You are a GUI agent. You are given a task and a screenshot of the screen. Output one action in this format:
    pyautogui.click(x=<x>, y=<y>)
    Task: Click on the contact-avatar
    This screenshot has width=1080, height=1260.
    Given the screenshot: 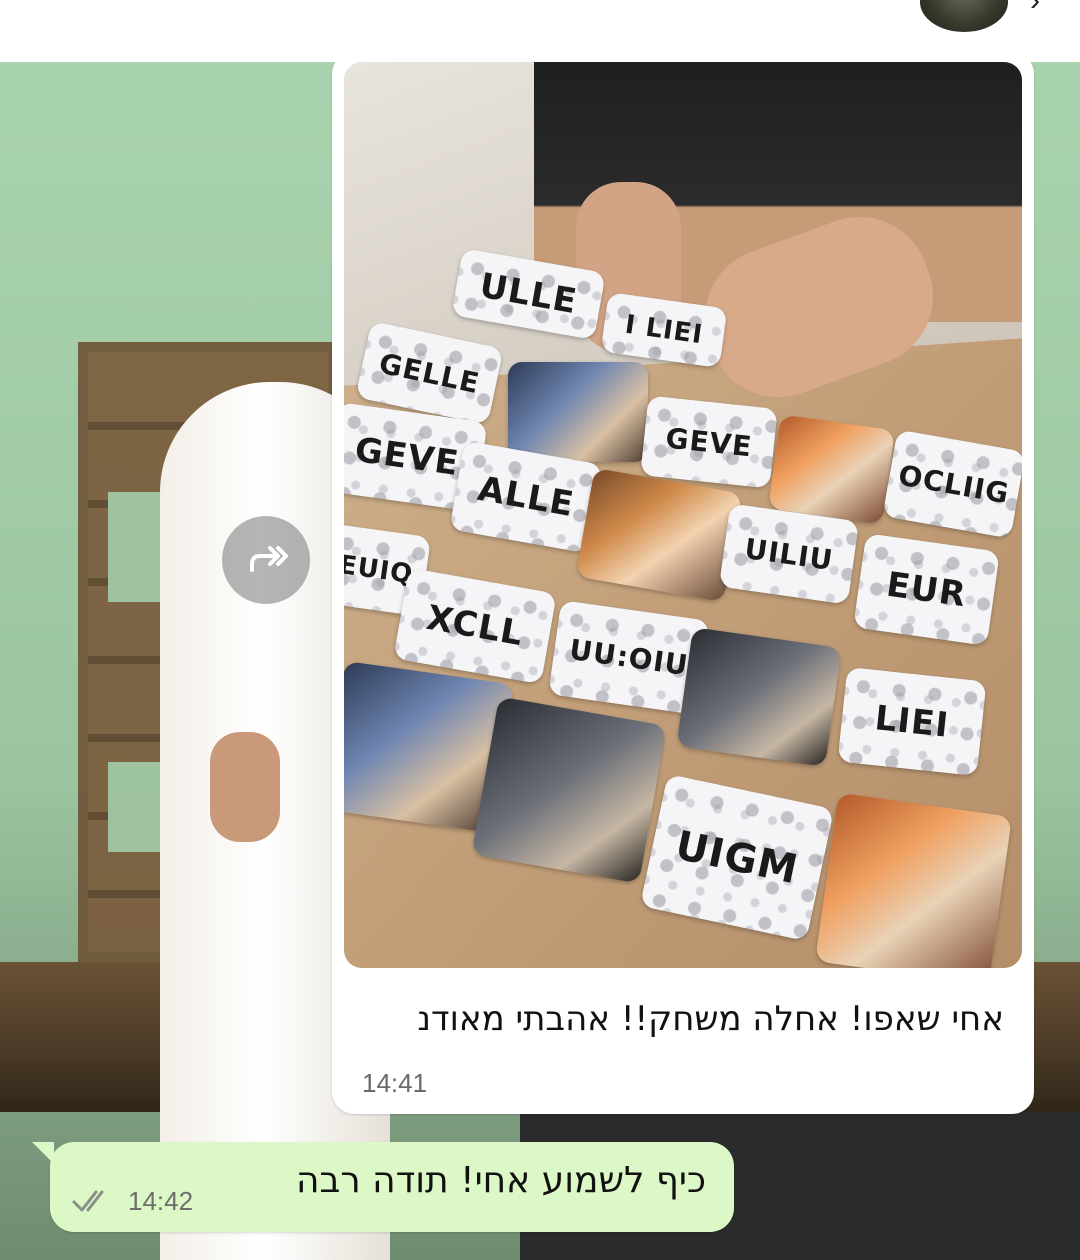 What is the action you would take?
    pyautogui.click(x=964, y=16)
    